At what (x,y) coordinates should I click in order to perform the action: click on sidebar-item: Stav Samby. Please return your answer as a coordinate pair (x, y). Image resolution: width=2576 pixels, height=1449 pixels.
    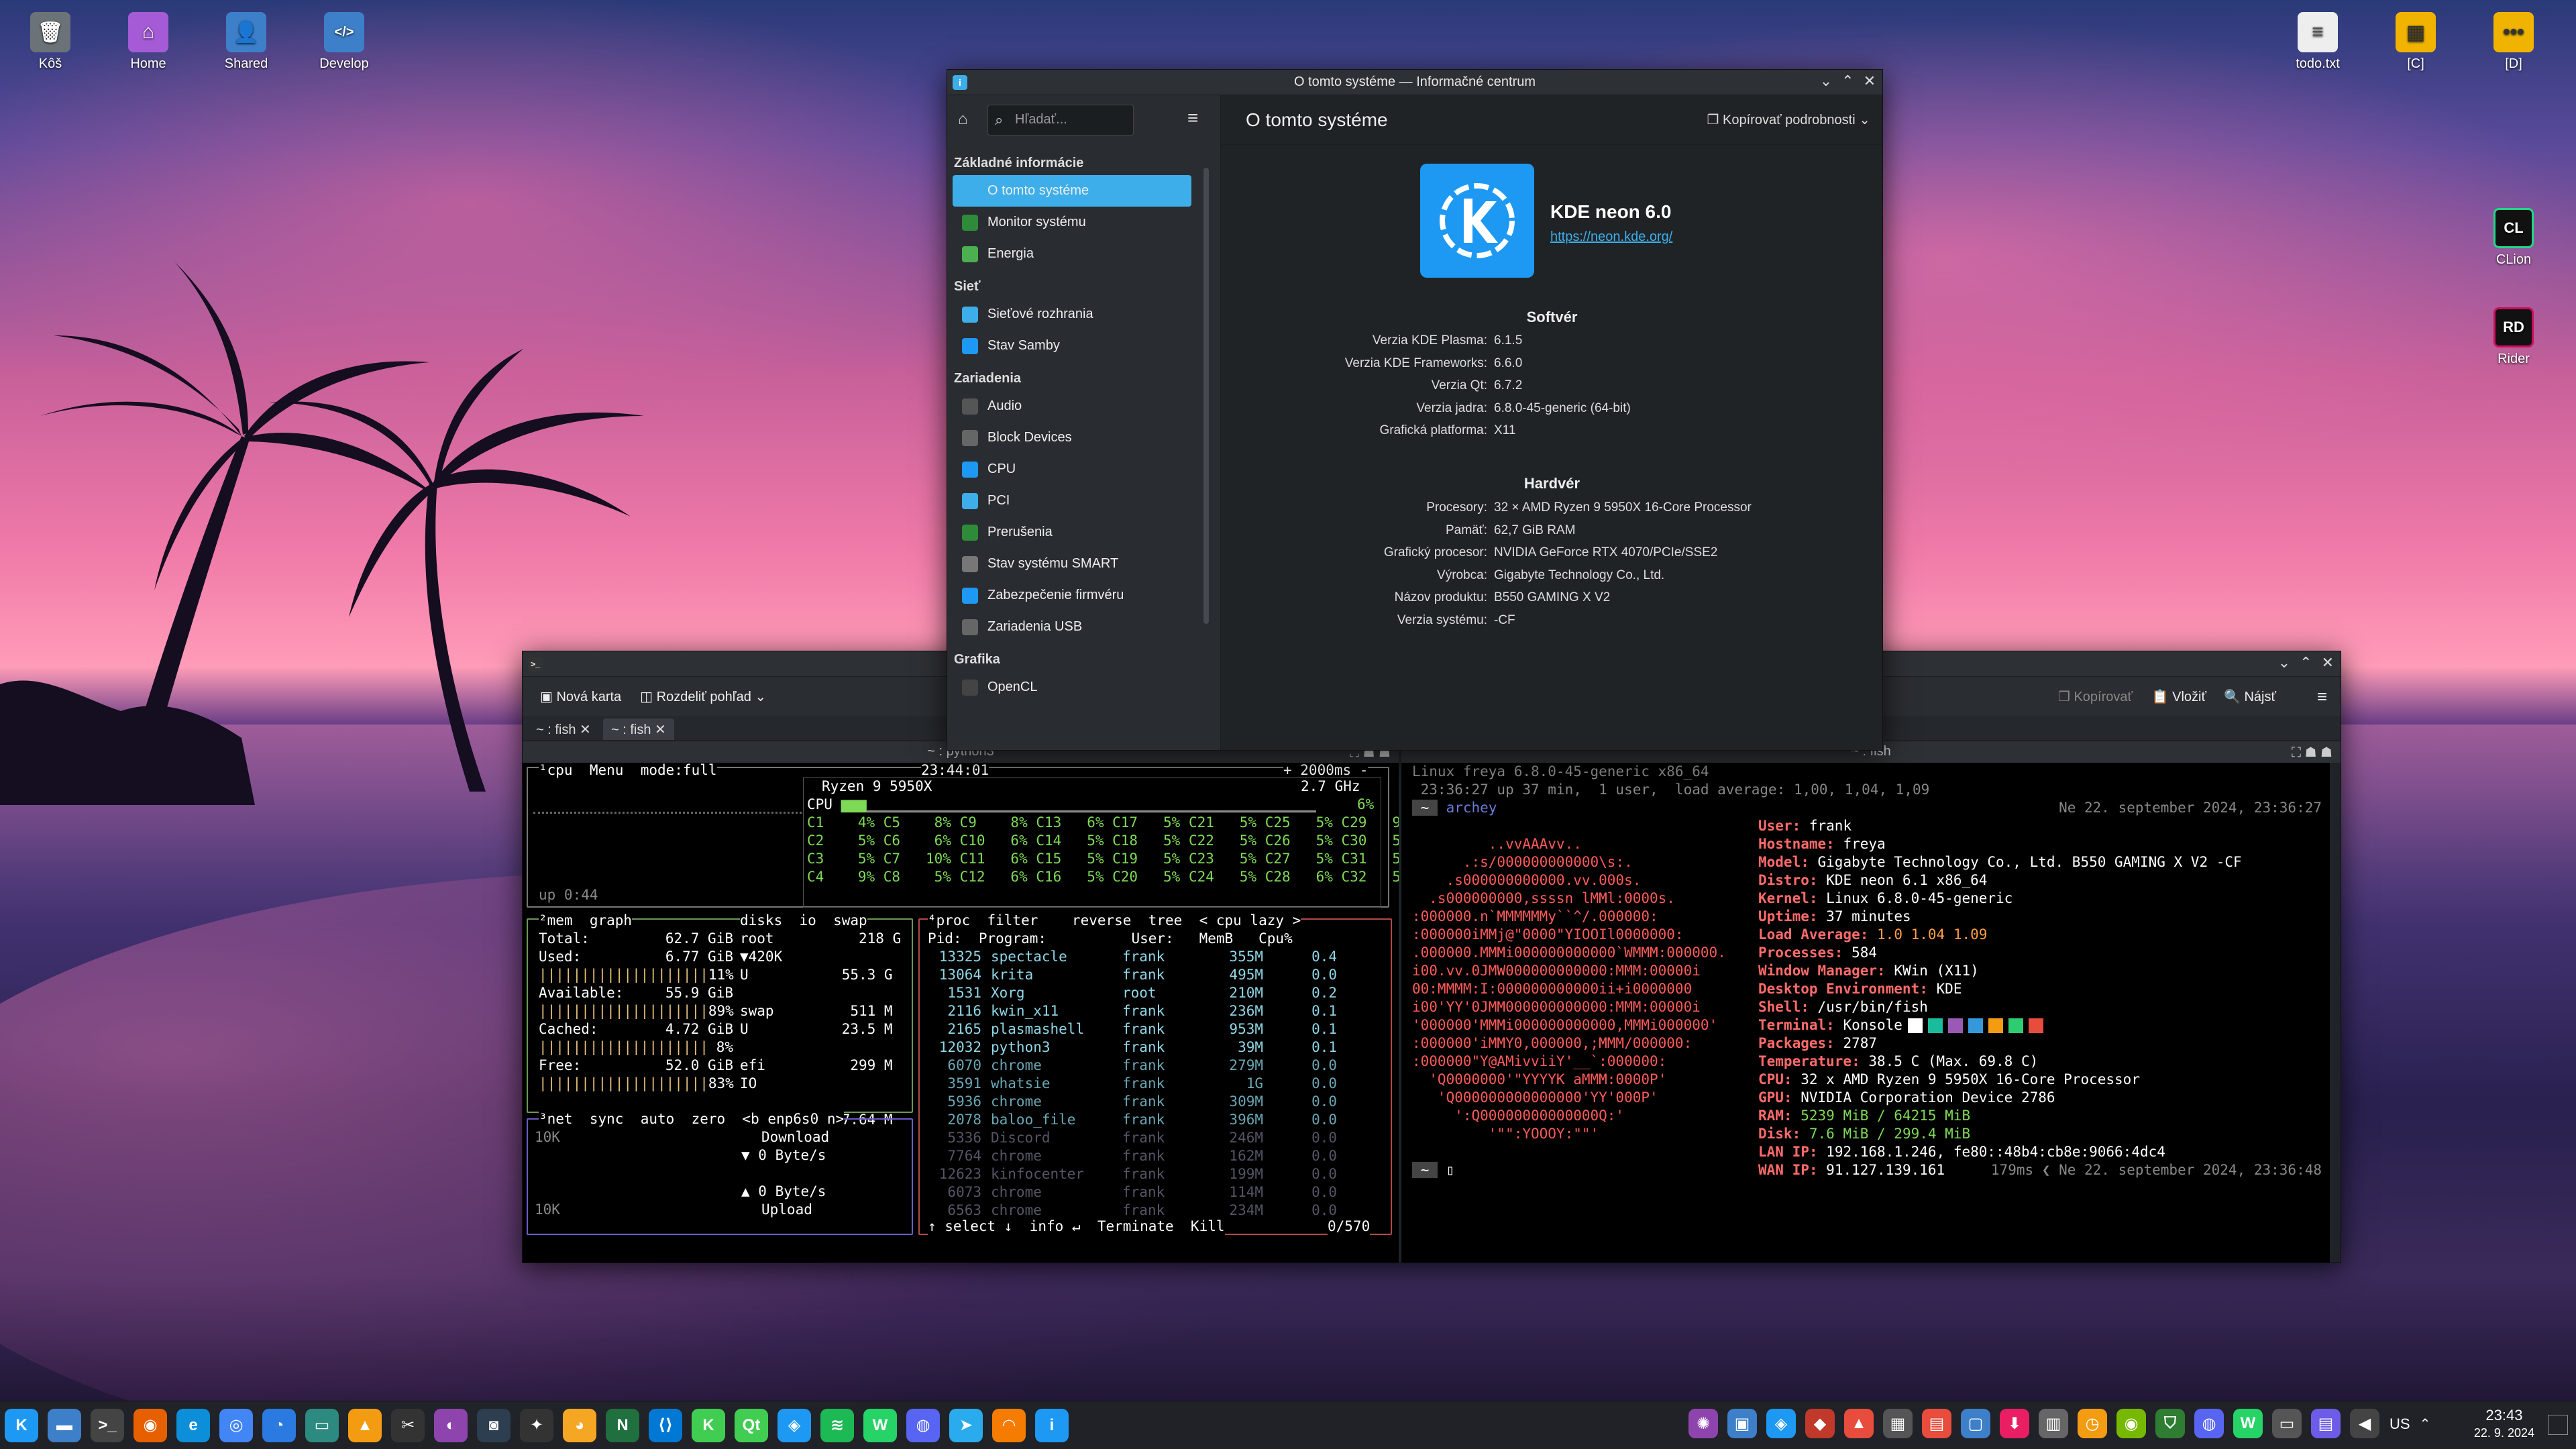
    Looking at the image, I should click on (1072, 346).